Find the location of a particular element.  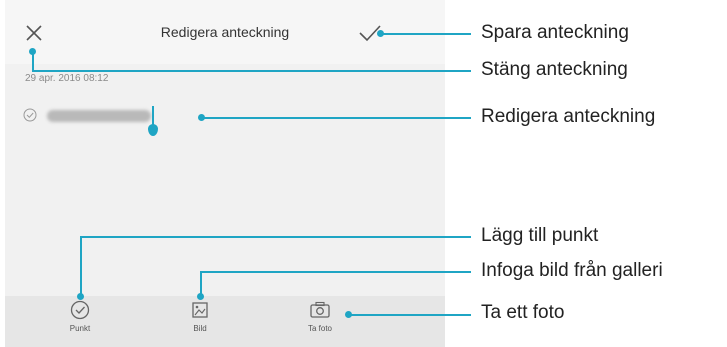

edit-callout-line is located at coordinates (336, 118).